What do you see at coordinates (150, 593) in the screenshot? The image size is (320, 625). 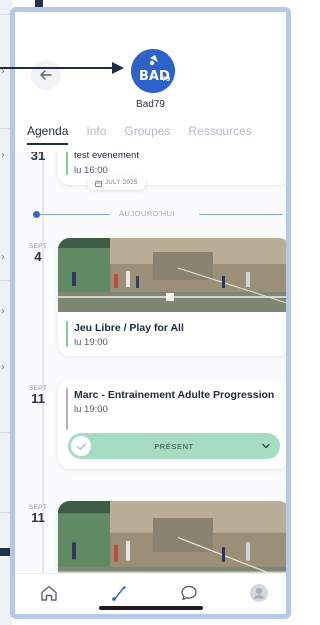 I see `bottom-nav` at bounding box center [150, 593].